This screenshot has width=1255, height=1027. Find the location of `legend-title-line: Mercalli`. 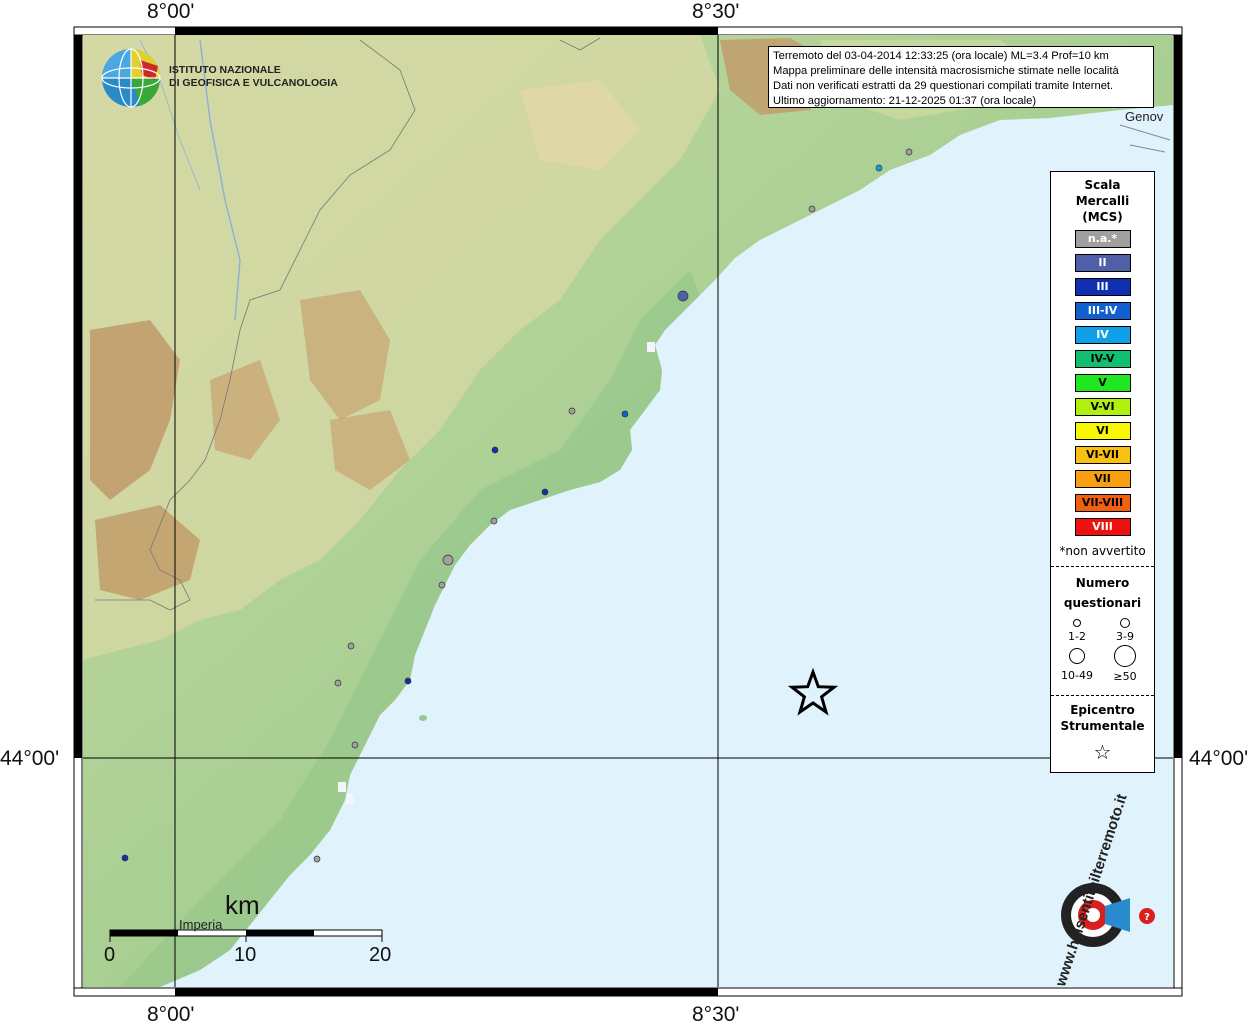

legend-title-line: Mercalli is located at coordinates (1102, 201).